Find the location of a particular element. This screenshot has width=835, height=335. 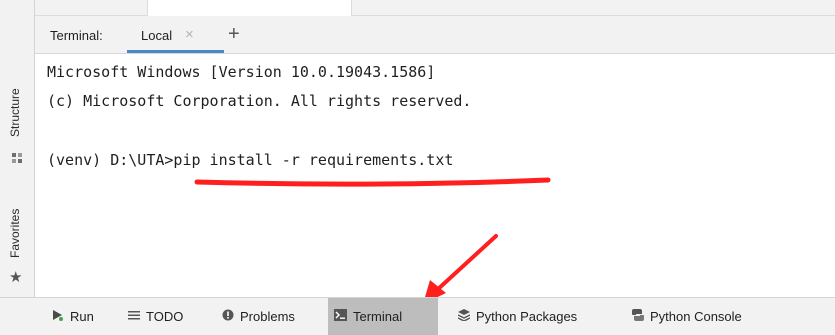

python-packages-tool-button: Python Packages is located at coordinates (517, 316).